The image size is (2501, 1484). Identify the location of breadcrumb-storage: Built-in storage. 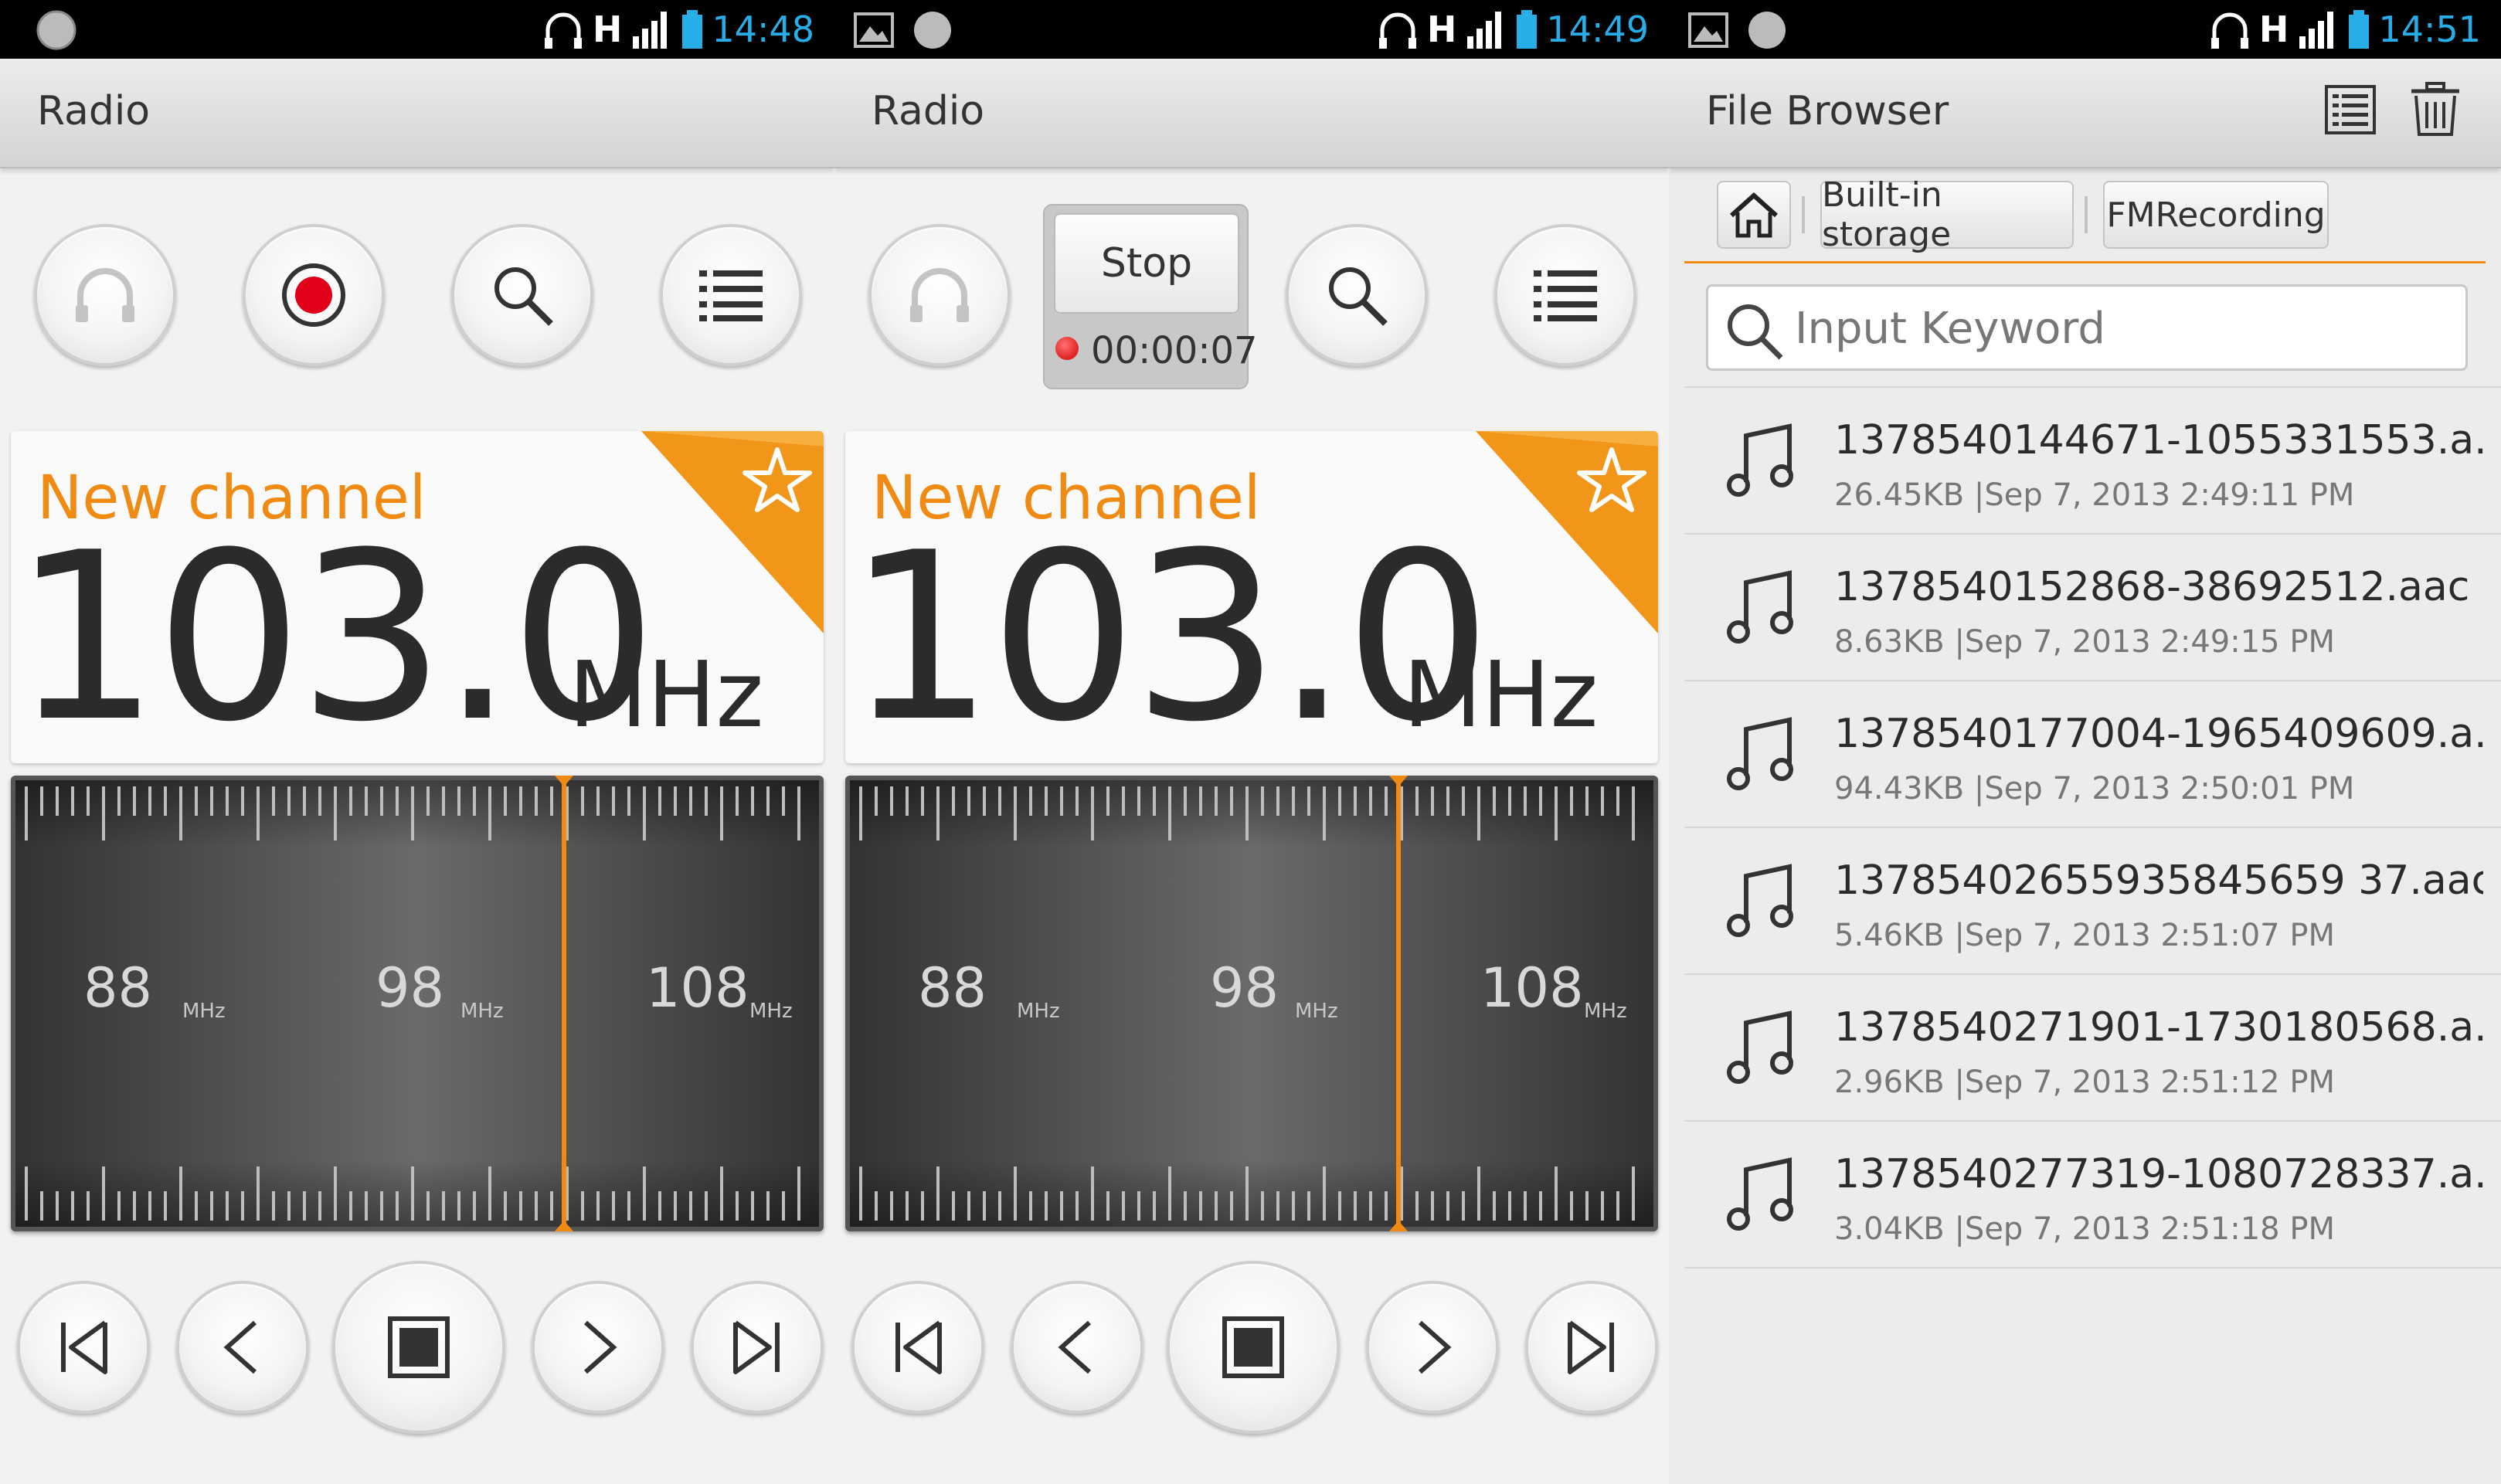
(1947, 214).